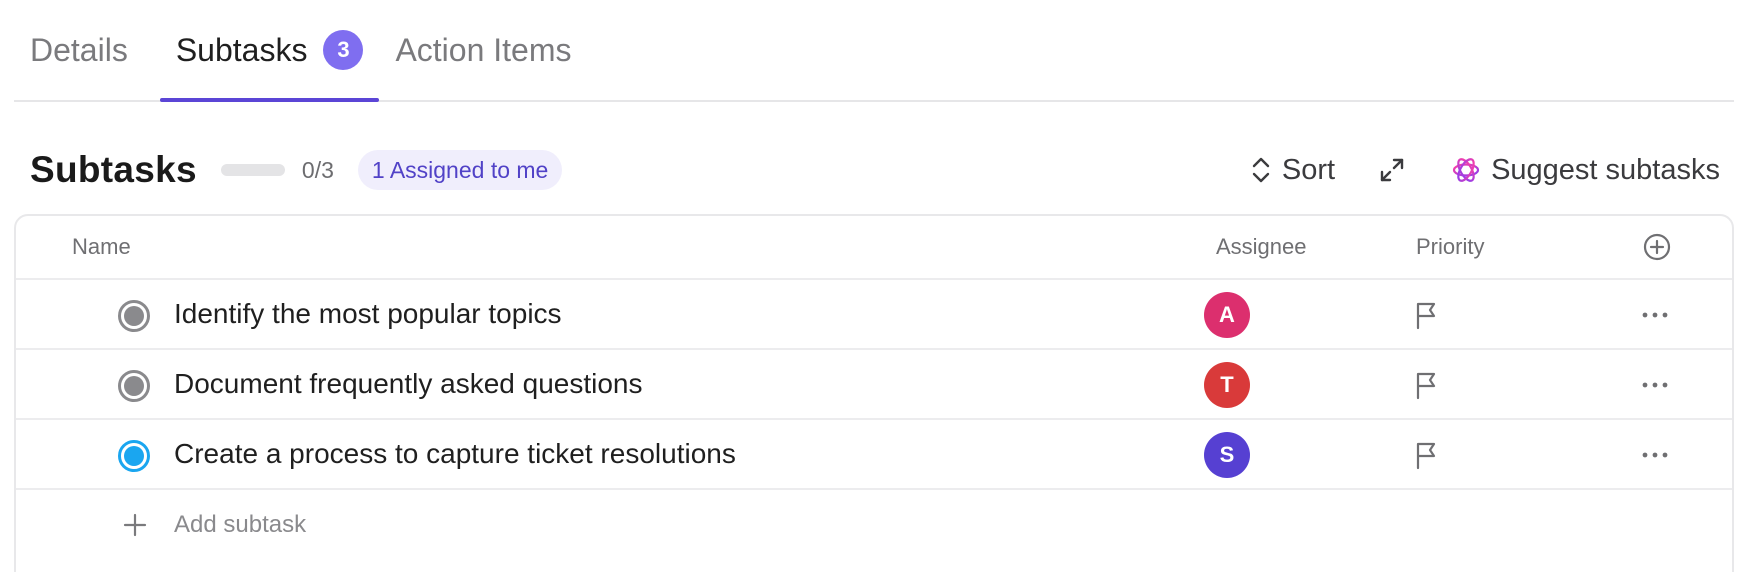 This screenshot has height=572, width=1742. What do you see at coordinates (240, 524) in the screenshot?
I see `add-subtask-label: Add subtask` at bounding box center [240, 524].